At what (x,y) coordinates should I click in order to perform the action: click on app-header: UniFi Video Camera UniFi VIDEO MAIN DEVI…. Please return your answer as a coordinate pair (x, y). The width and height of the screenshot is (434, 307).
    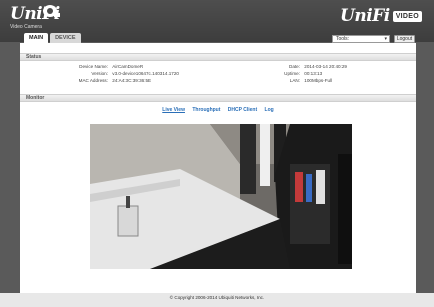
    Looking at the image, I should click on (217, 21).